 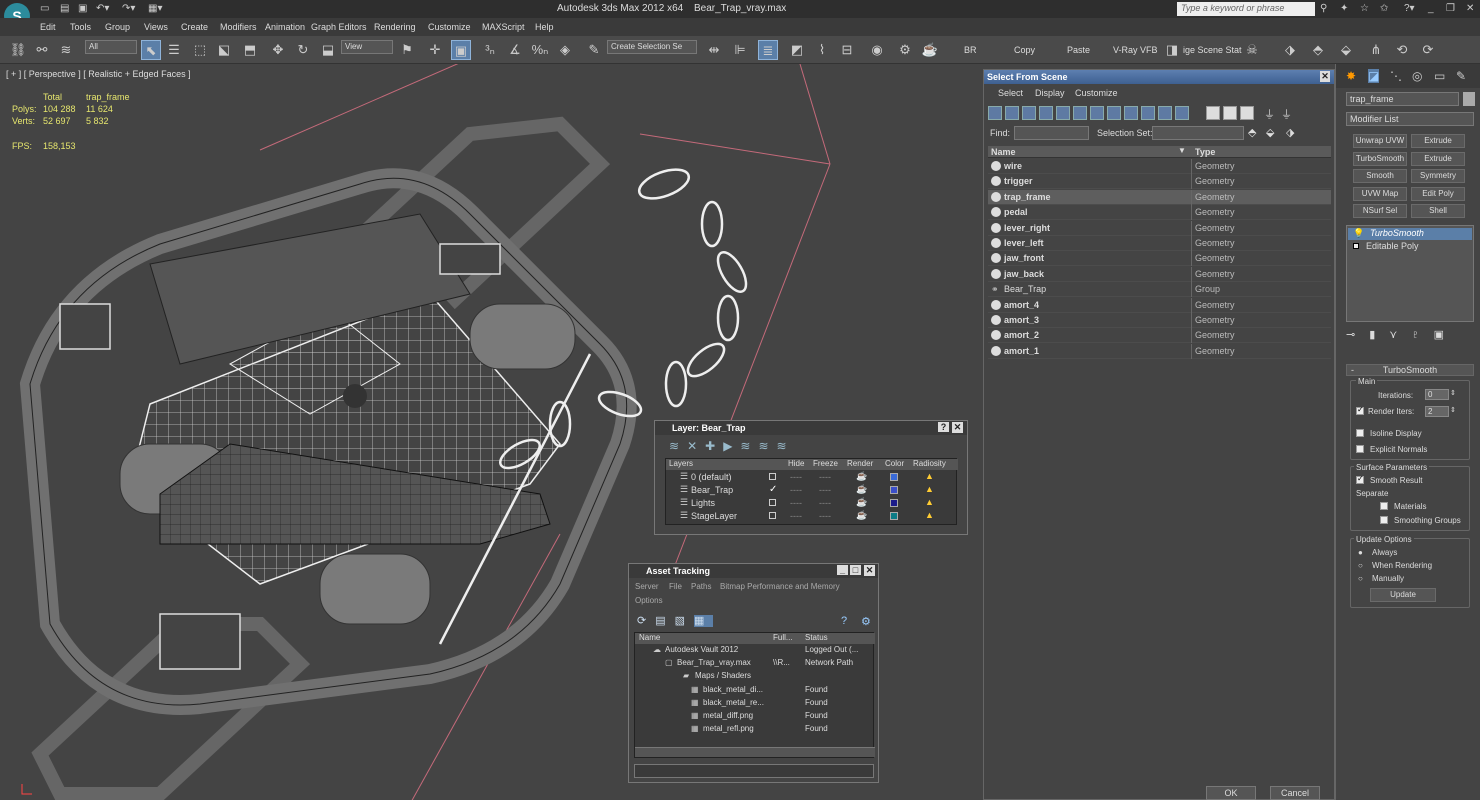 What do you see at coordinates (1450, 8) in the screenshot?
I see `restore-icon: ❐` at bounding box center [1450, 8].